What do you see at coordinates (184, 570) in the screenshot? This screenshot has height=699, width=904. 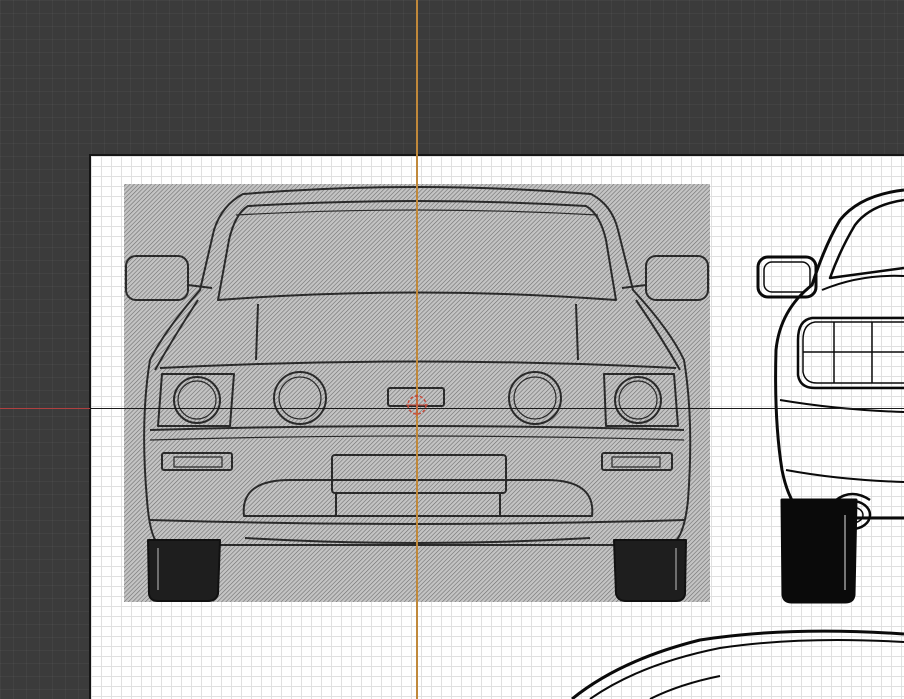 I see `left-tire` at bounding box center [184, 570].